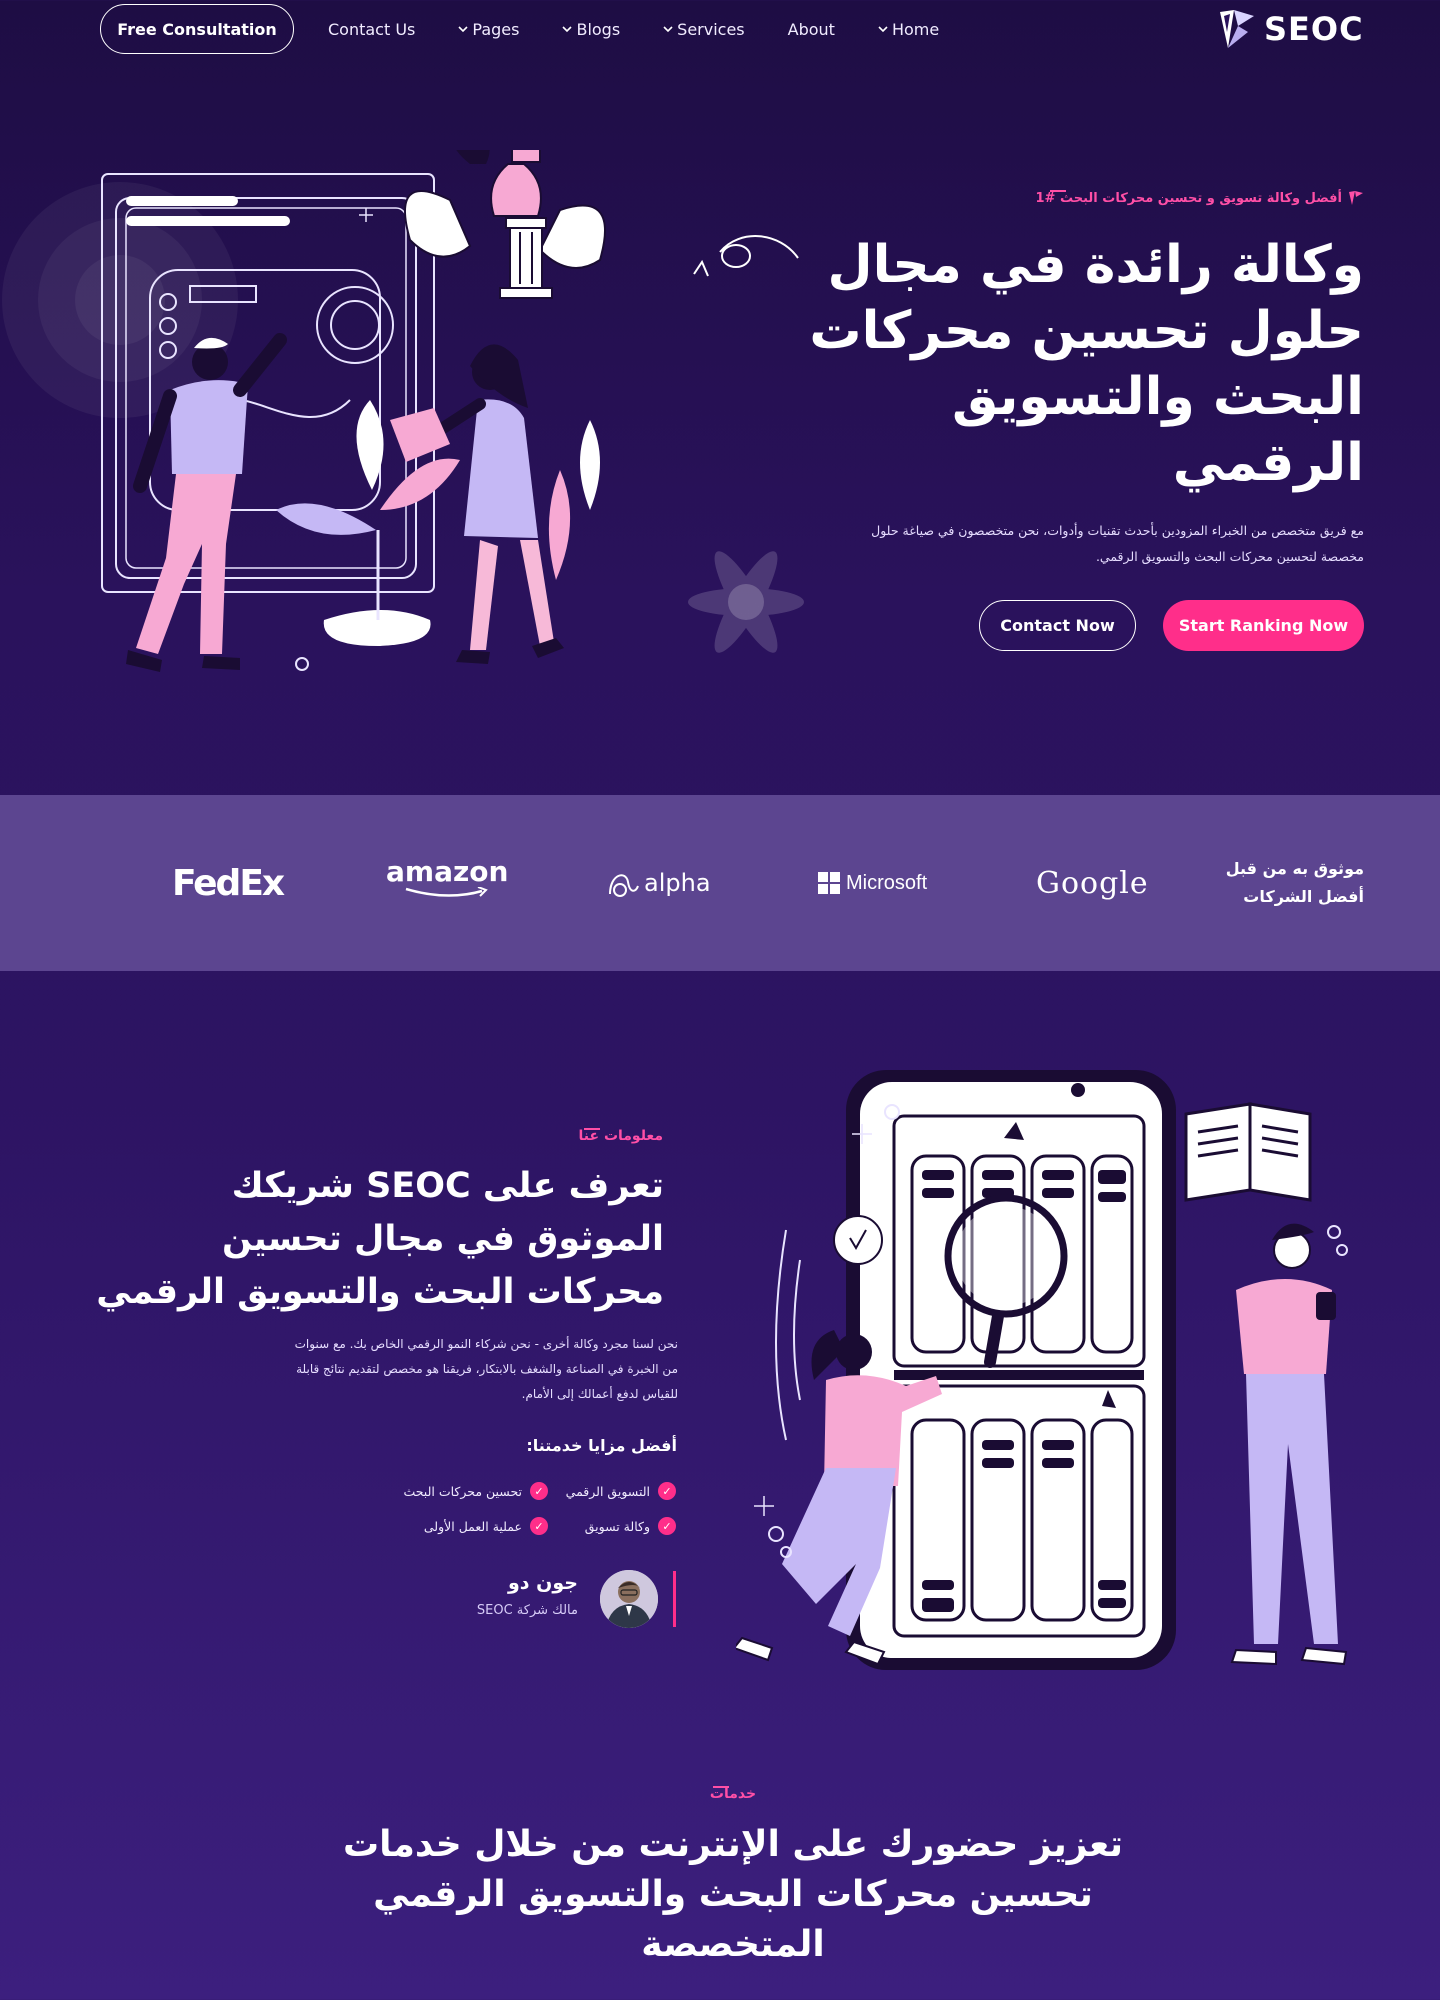 The image size is (1440, 2000). I want to click on curved-arrow-icon, so click(746, 256).